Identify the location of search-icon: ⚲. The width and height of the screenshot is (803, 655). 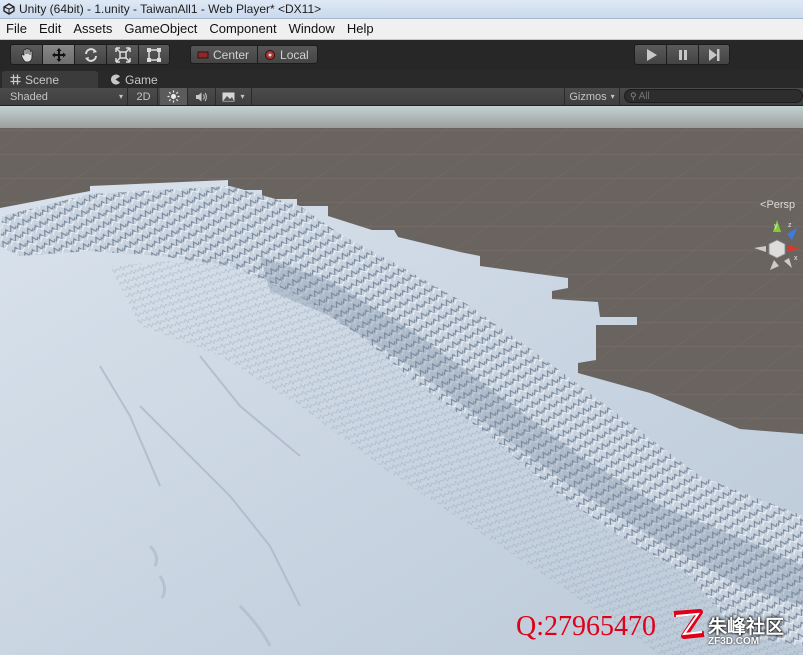
(633, 95).